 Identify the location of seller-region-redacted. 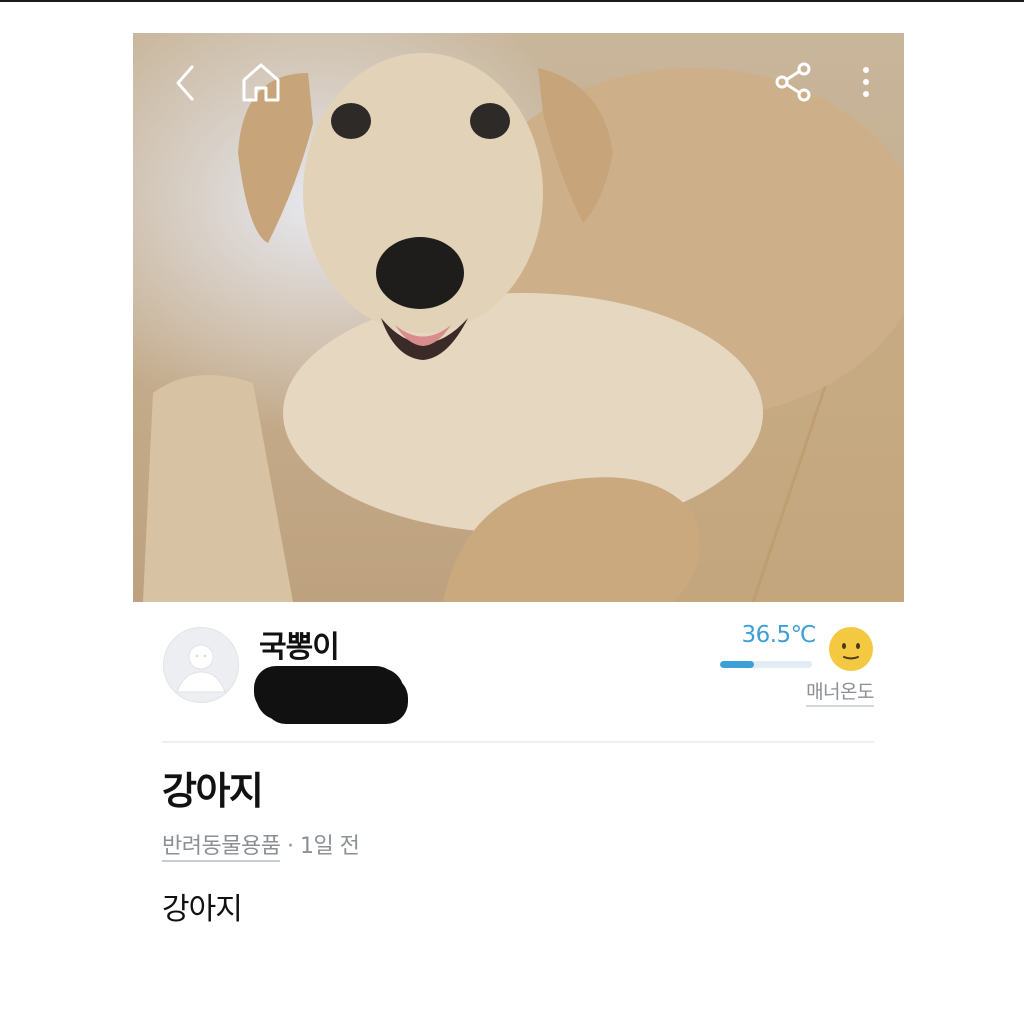
(330, 694).